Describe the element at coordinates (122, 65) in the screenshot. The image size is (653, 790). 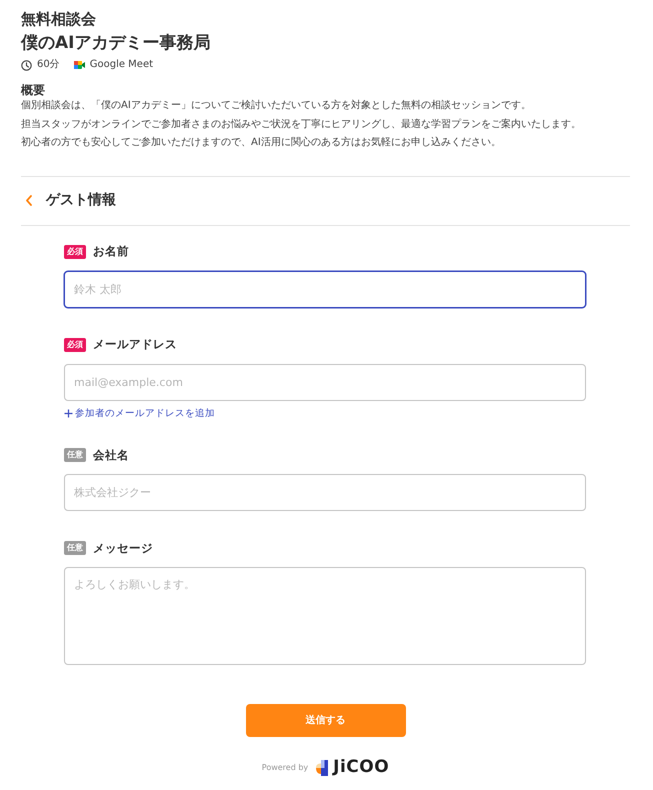
I see `platform-text: Google Meet` at that location.